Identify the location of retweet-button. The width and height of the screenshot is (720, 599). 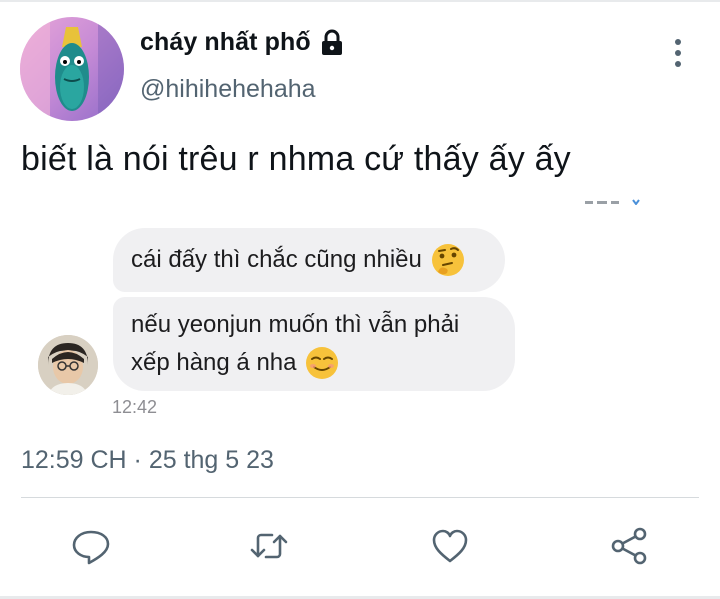
(269, 546).